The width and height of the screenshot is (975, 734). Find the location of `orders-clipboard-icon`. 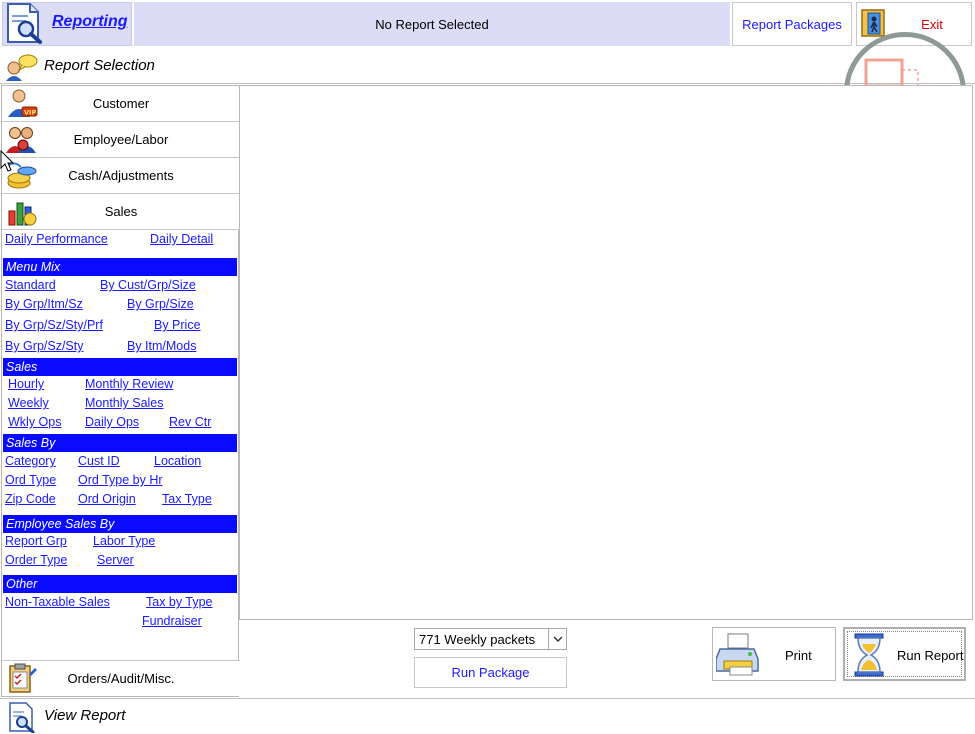

orders-clipboard-icon is located at coordinates (23, 678).